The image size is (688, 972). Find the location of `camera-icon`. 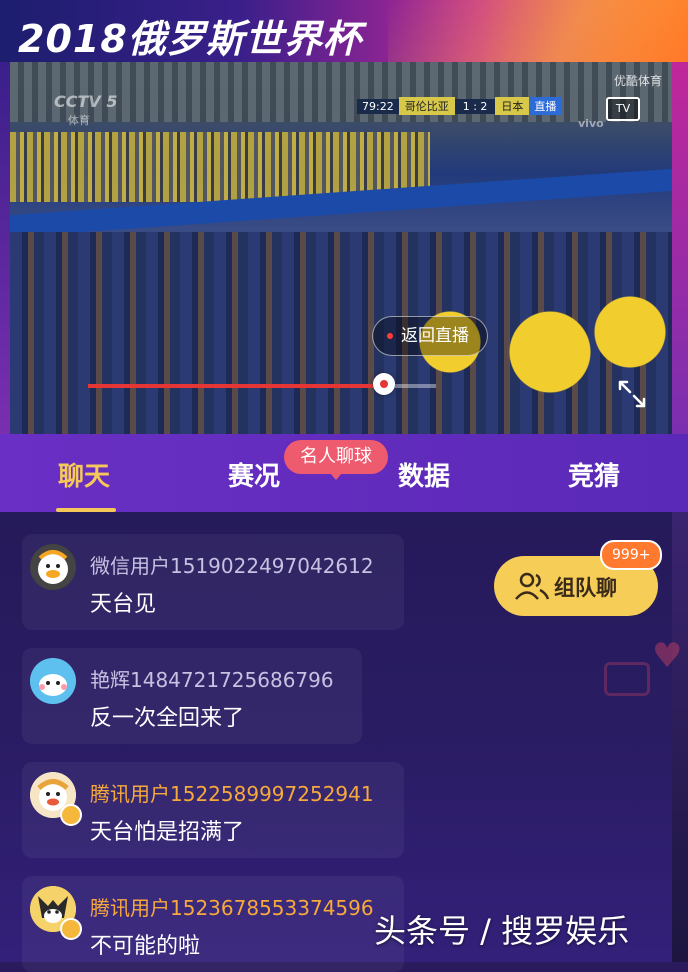

camera-icon is located at coordinates (627, 679).